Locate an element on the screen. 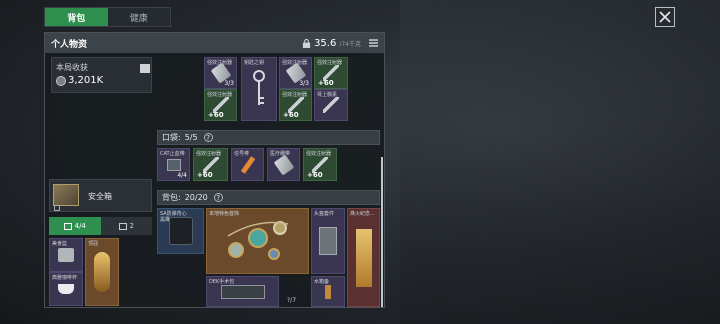  safebox-label: 安全箱 is located at coordinates (100, 196).